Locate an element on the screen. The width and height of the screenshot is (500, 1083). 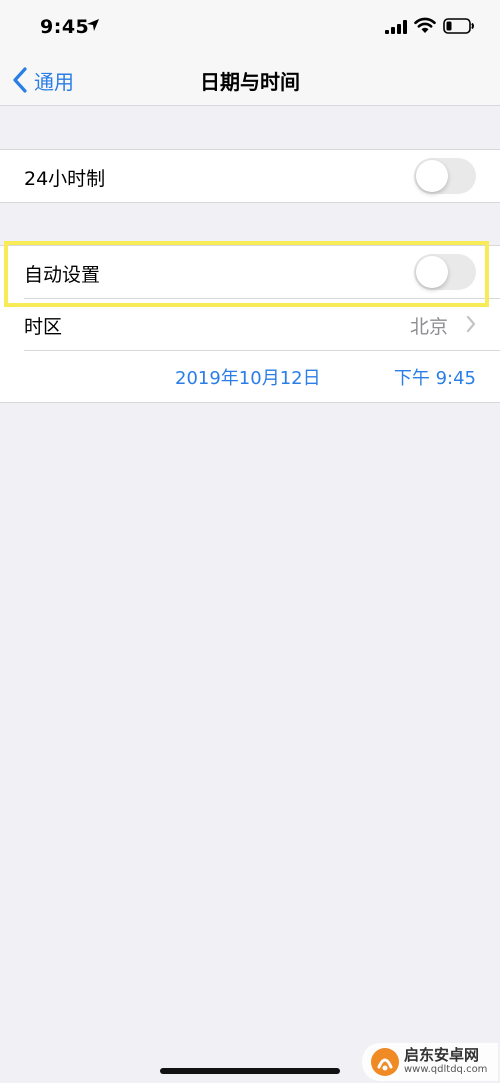
timezone-value: 北京 is located at coordinates (428, 327).